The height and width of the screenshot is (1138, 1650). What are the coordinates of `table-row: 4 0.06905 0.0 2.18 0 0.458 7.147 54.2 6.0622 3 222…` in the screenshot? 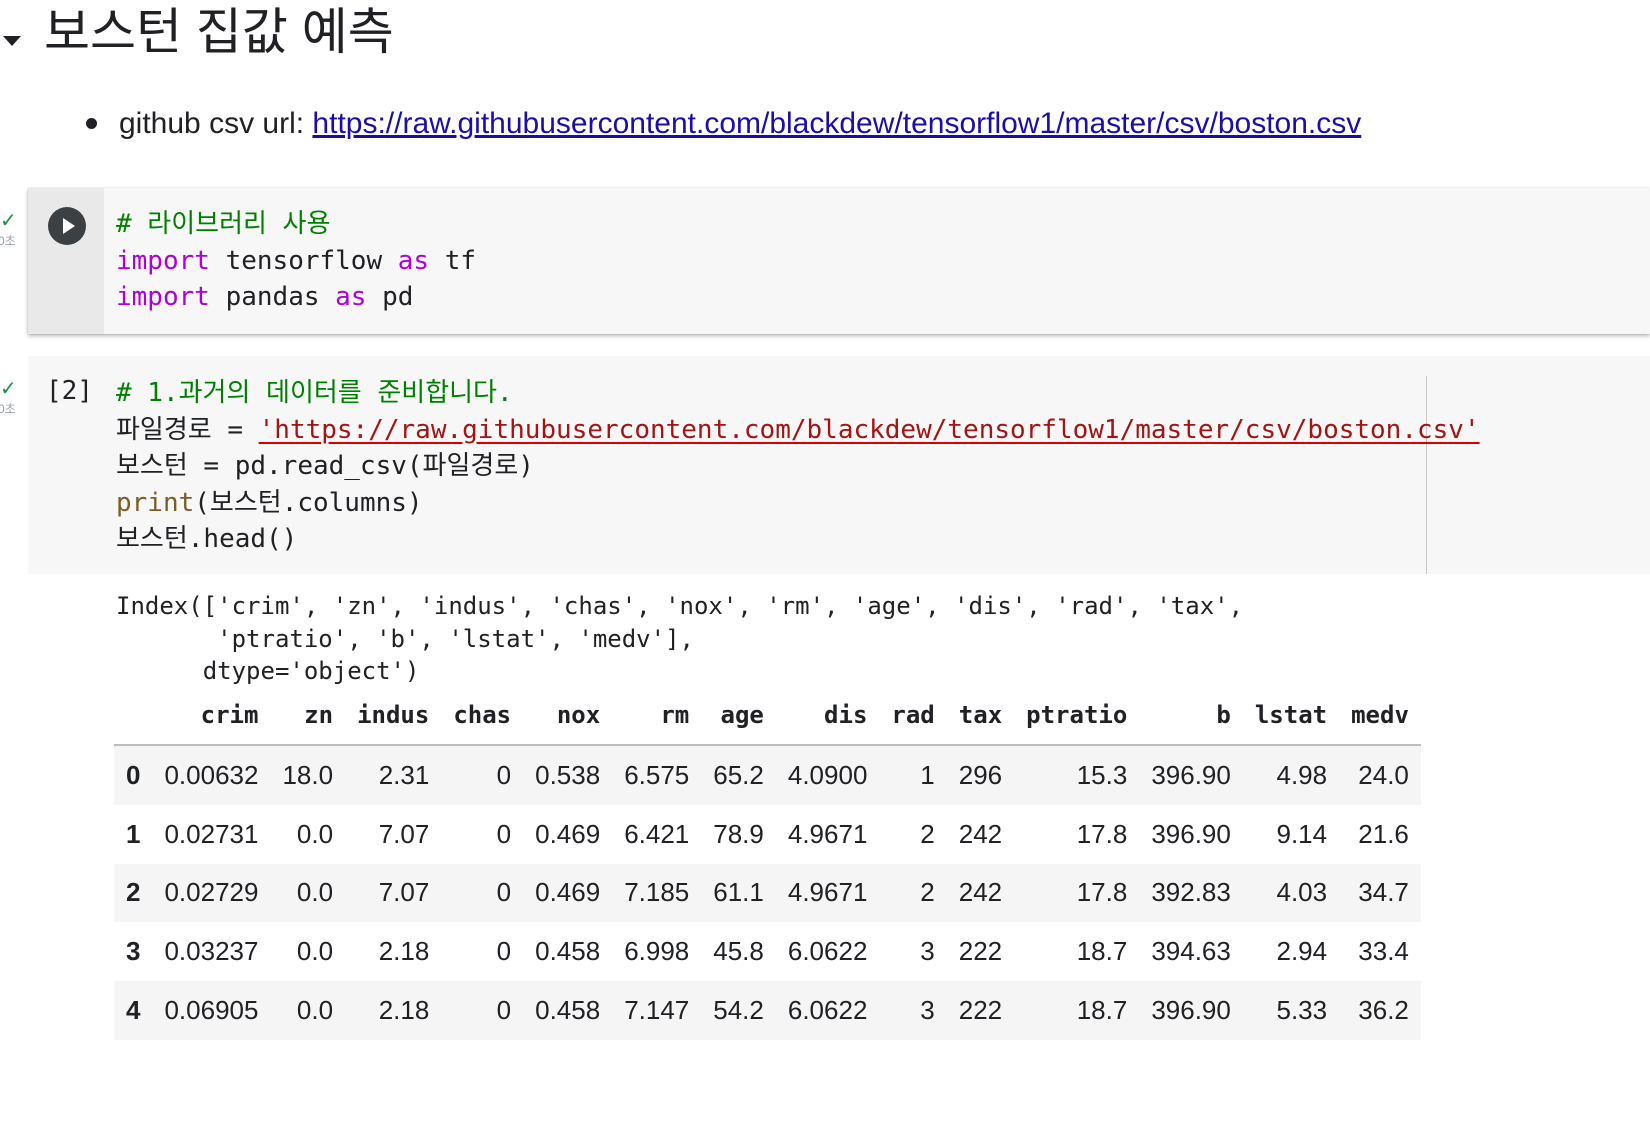 It's located at (767, 1010).